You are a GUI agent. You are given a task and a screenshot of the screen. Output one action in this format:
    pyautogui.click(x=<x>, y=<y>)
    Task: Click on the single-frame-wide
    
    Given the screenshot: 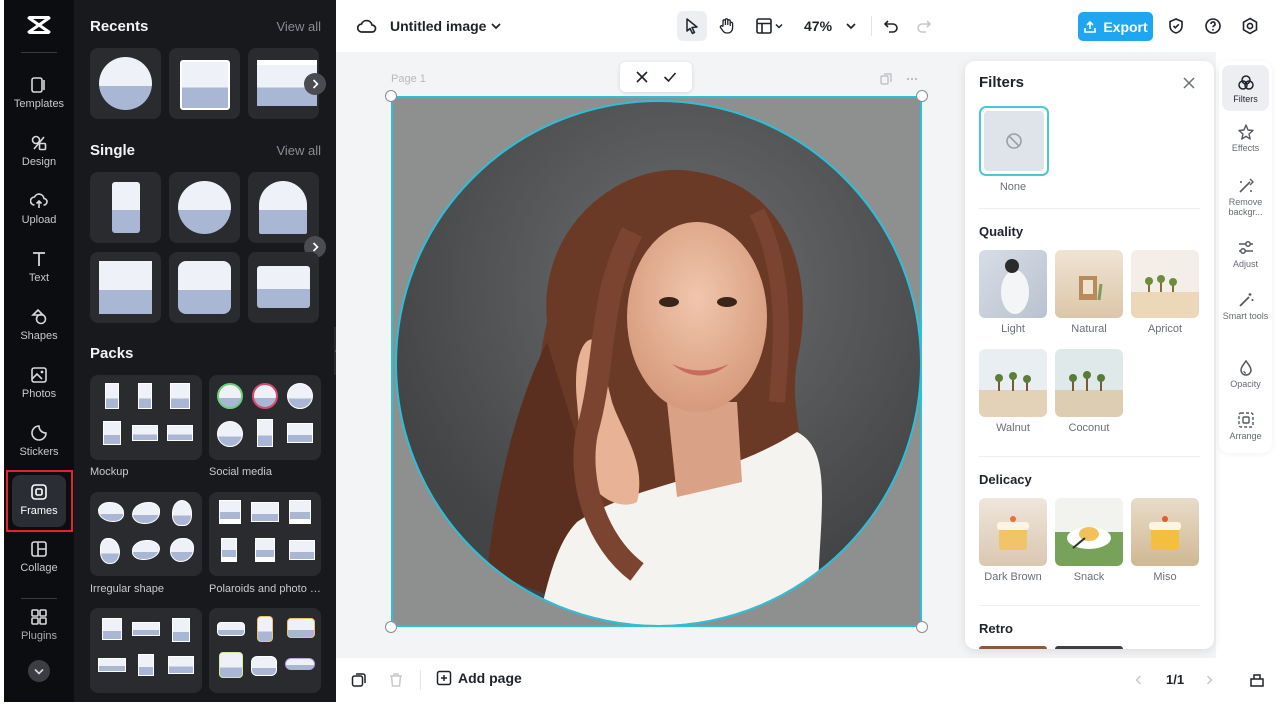 What is the action you would take?
    pyautogui.click(x=283, y=287)
    